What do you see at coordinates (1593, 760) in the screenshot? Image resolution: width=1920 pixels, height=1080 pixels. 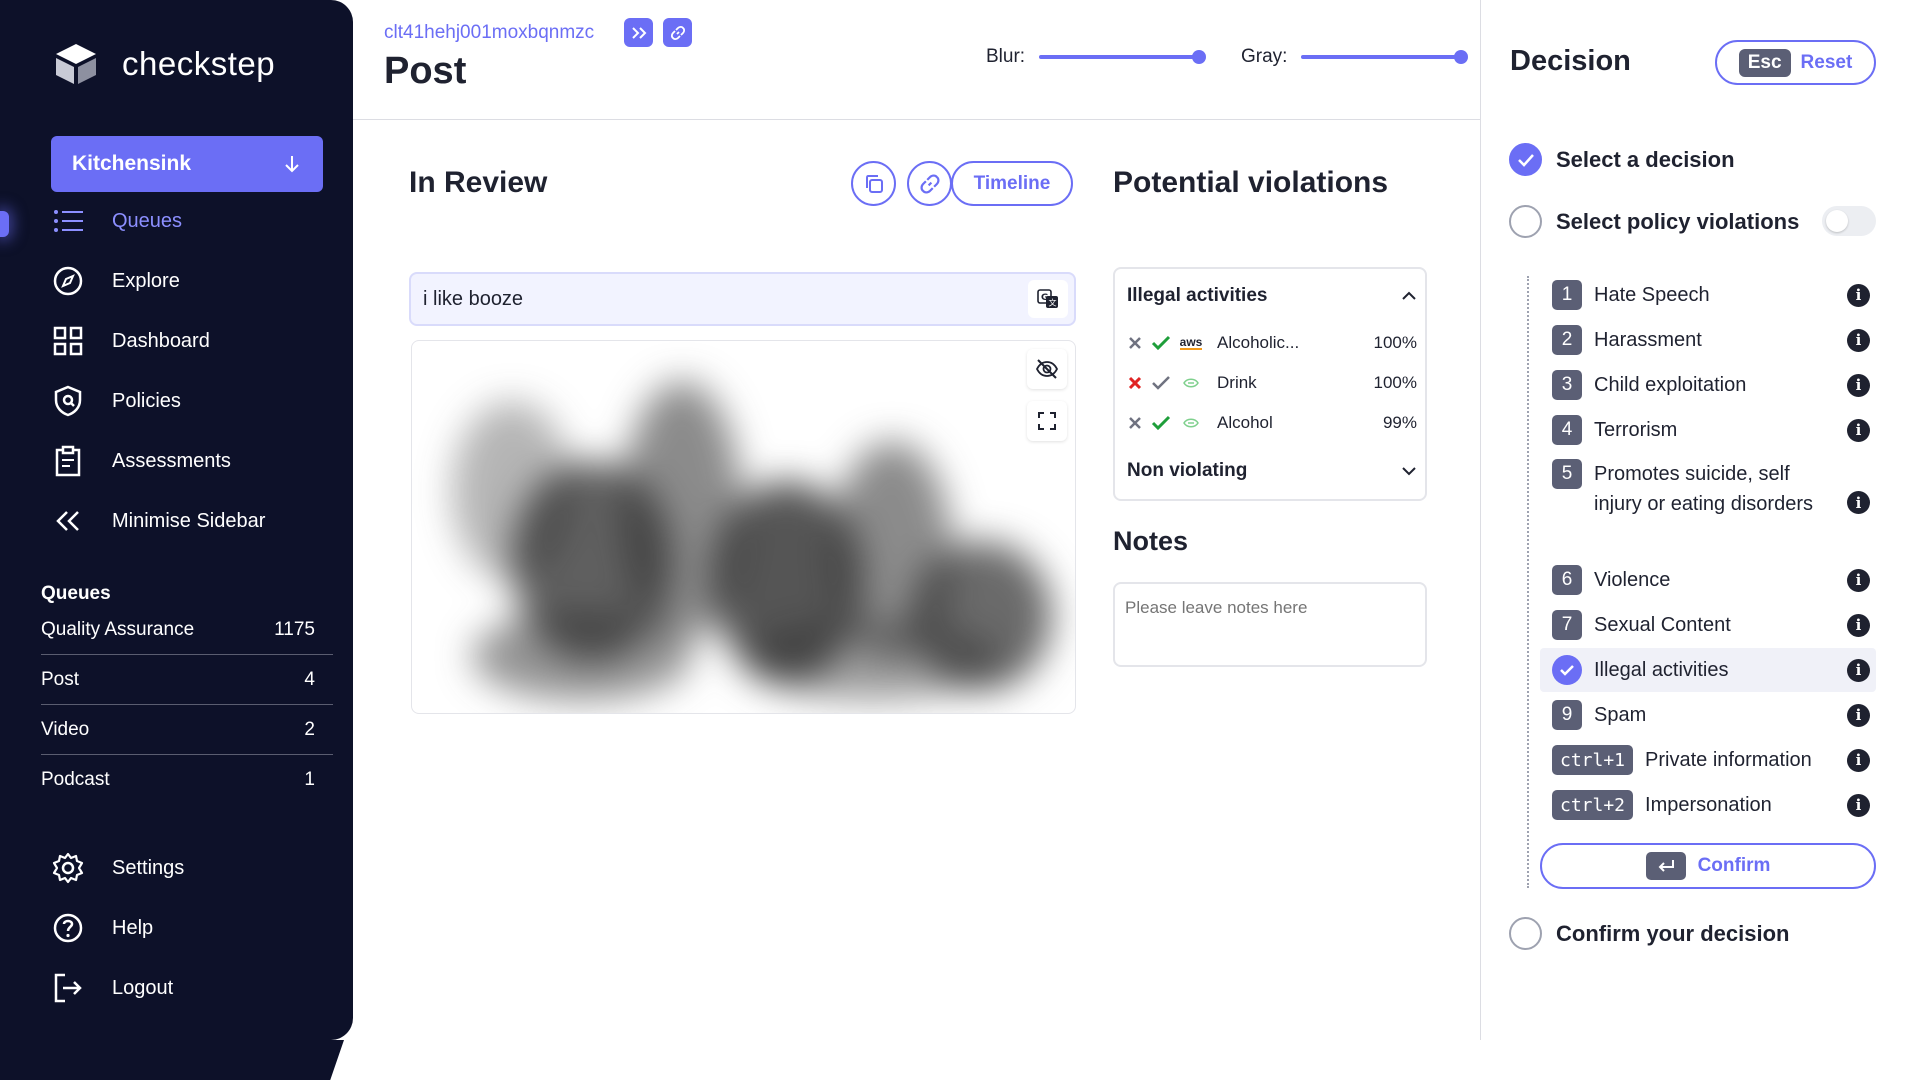 I see `policy-key: ctrl+1` at bounding box center [1593, 760].